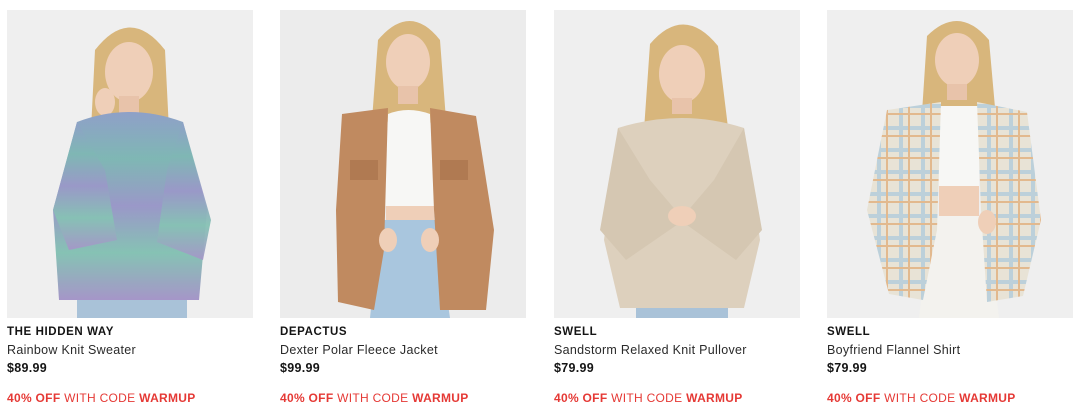 The height and width of the screenshot is (417, 1080). What do you see at coordinates (950, 350) in the screenshot?
I see `product-name: Boyfriend Flannel Shirt` at bounding box center [950, 350].